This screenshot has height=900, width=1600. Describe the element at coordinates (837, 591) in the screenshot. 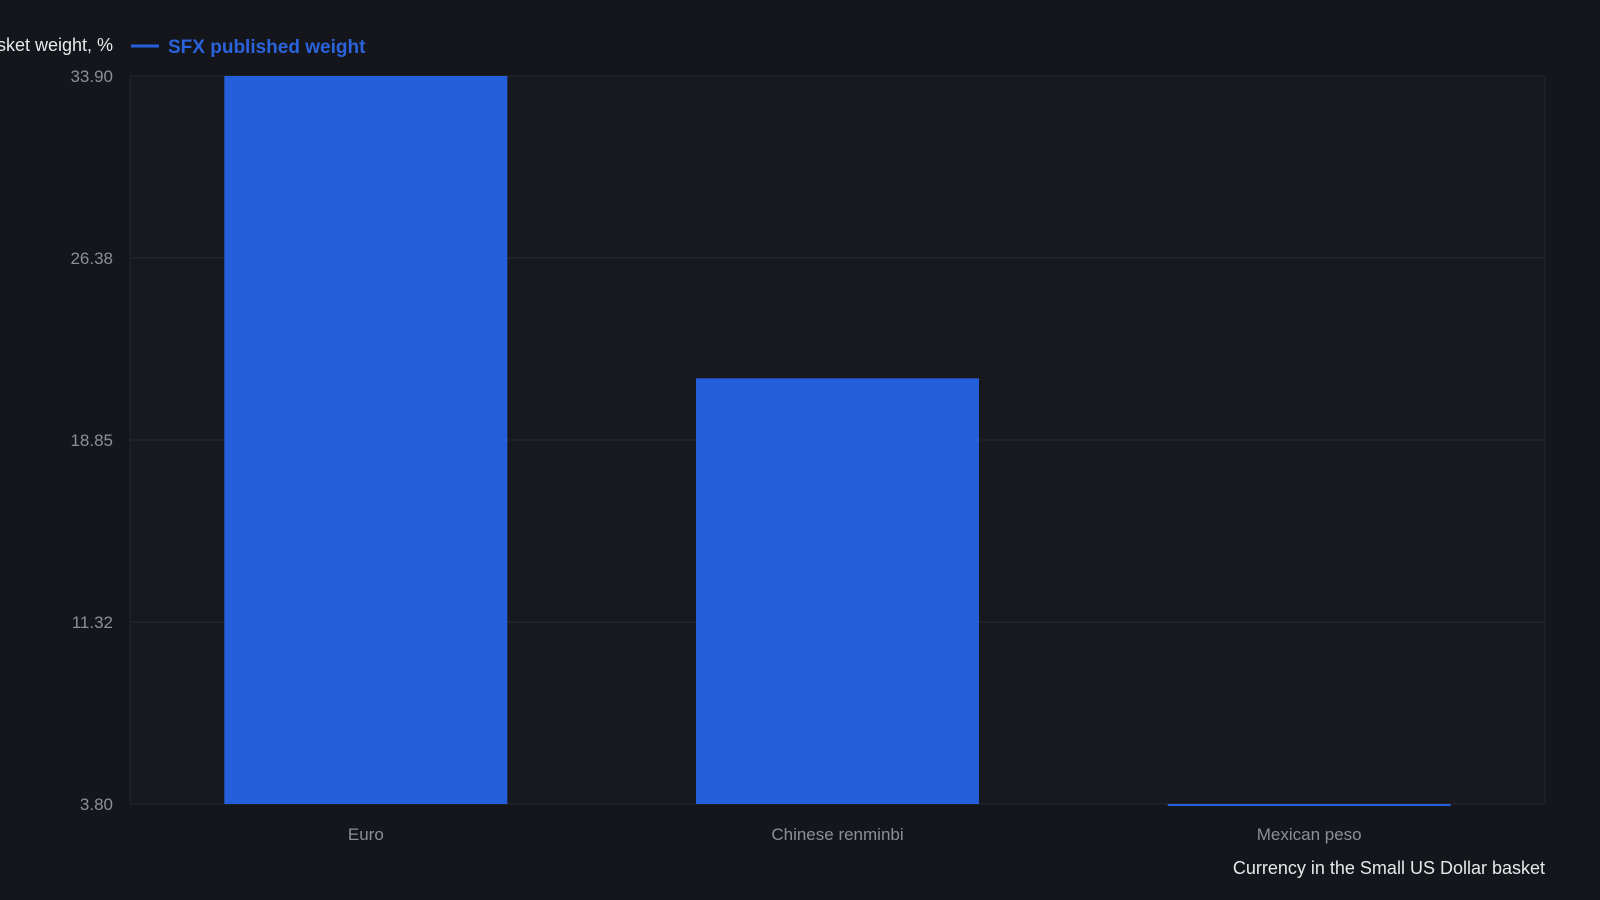

I see `bar-chinese-renminbi` at that location.